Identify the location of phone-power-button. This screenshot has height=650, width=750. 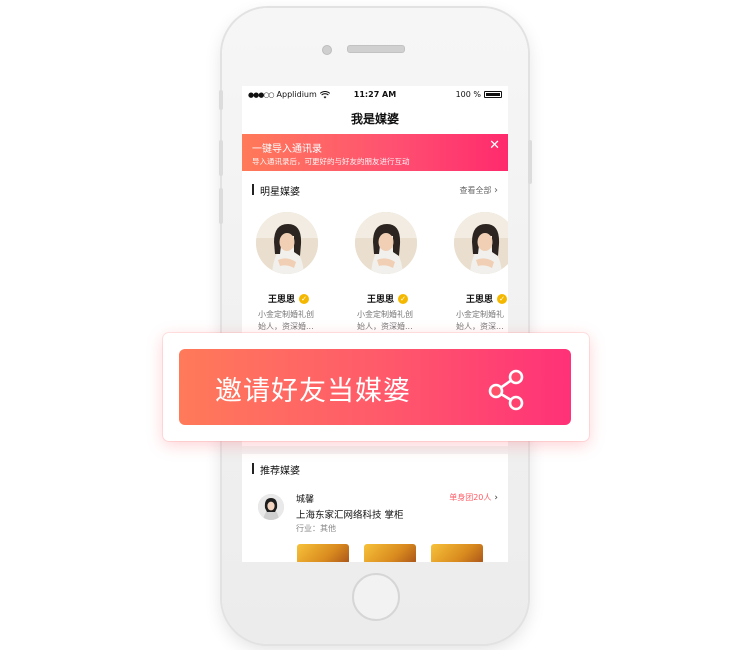
(530, 162).